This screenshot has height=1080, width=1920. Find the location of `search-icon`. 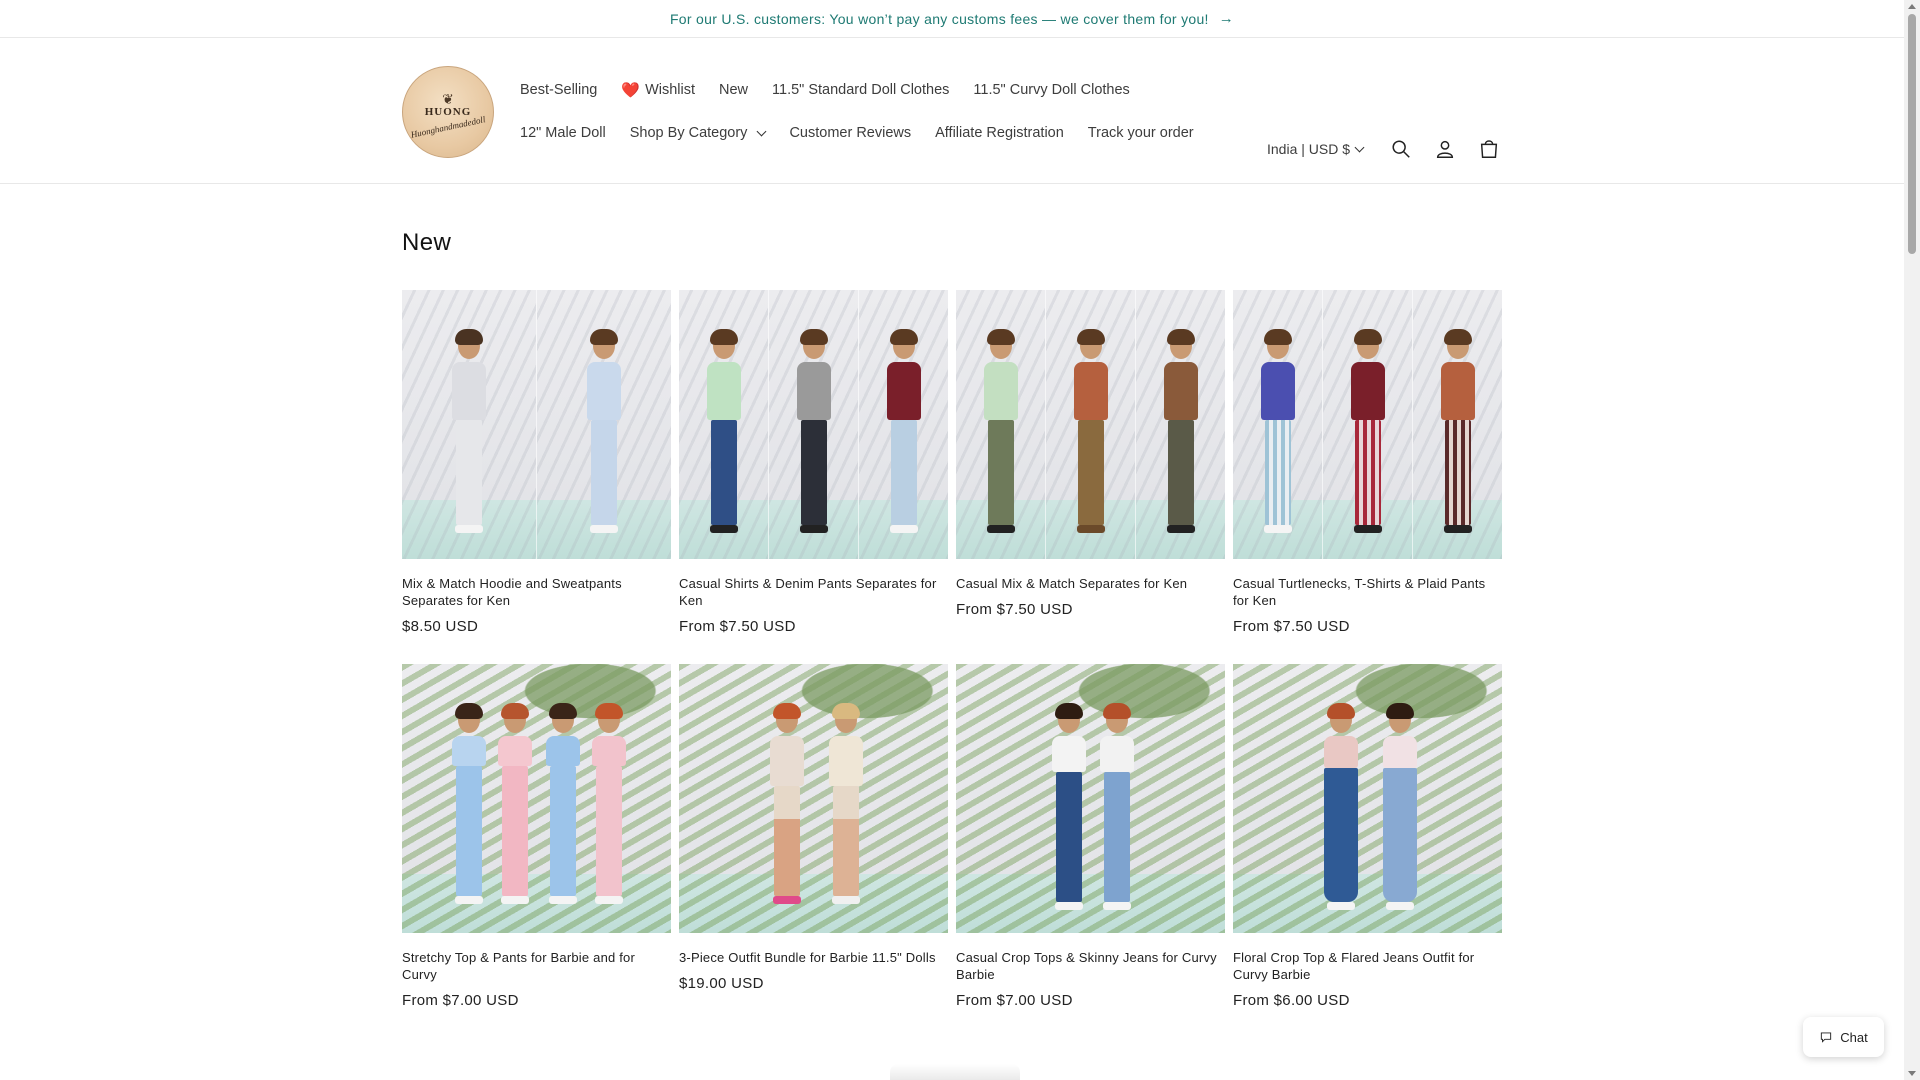

search-icon is located at coordinates (1401, 149).